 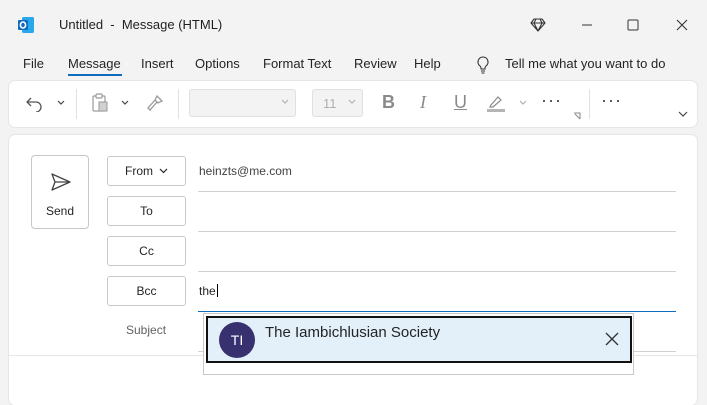 I want to click on maximize-button, so click(x=633, y=25).